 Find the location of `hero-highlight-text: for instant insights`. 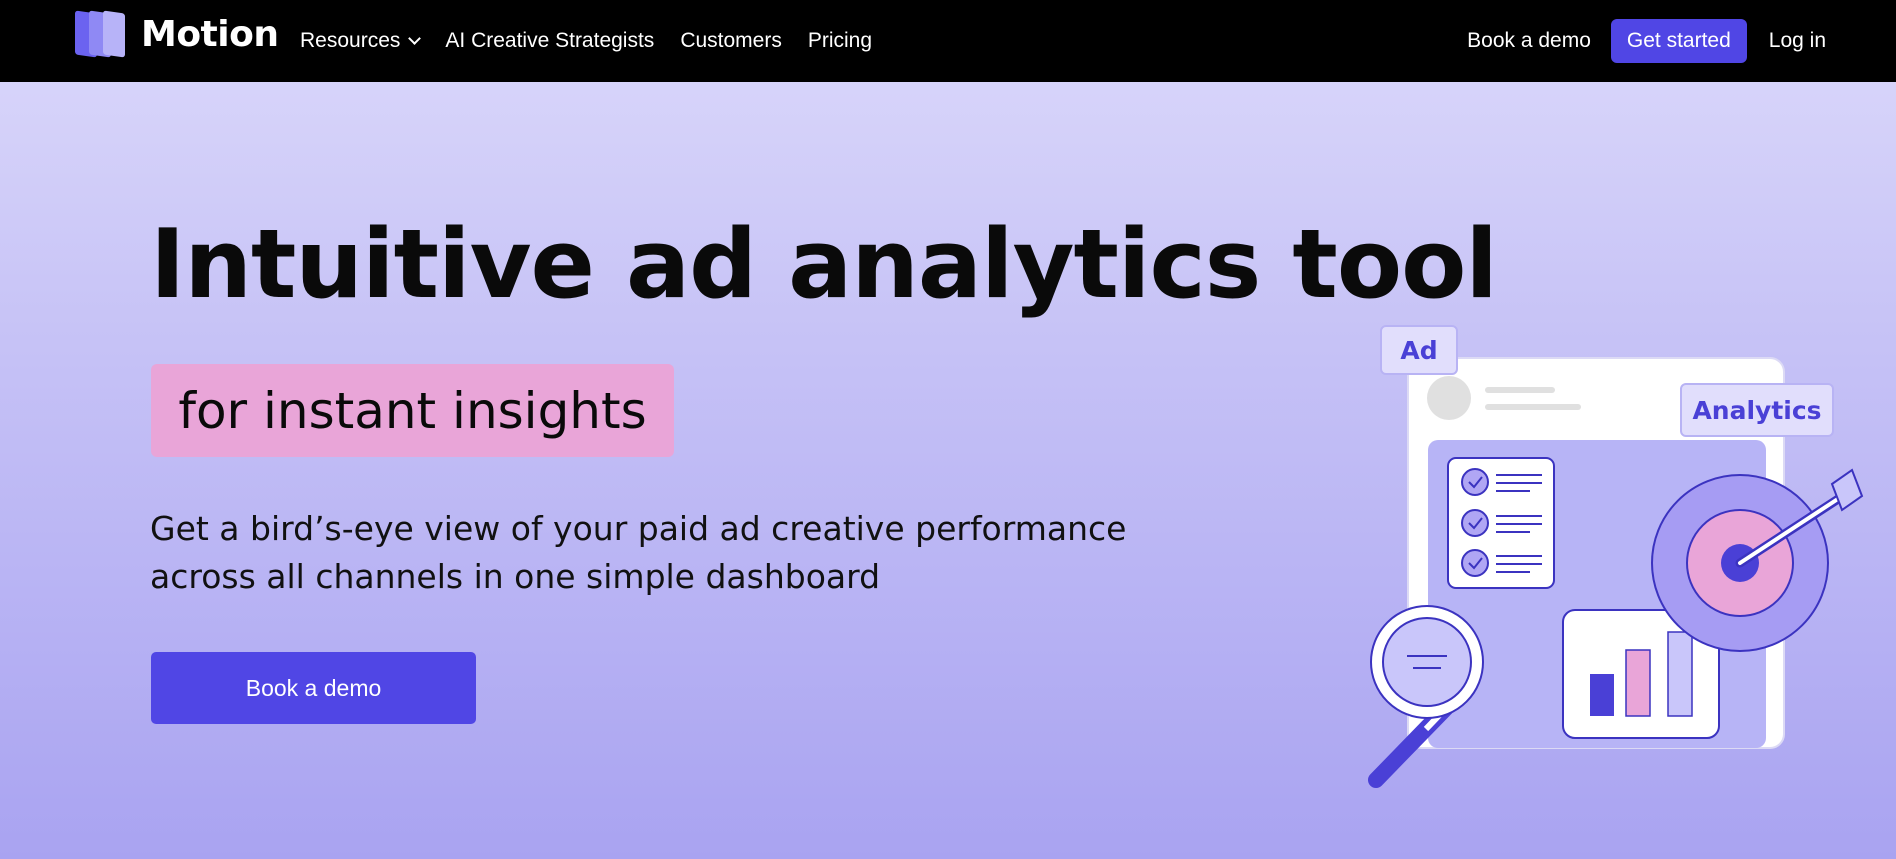

hero-highlight-text: for instant insights is located at coordinates (412, 410).